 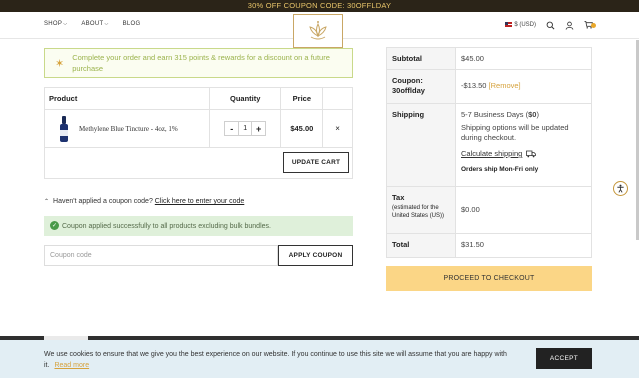 I want to click on tax-value: $0.00, so click(x=470, y=209).